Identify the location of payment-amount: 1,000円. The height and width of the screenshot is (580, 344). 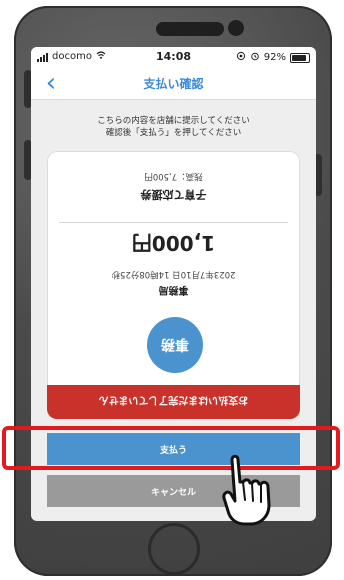
(173, 243).